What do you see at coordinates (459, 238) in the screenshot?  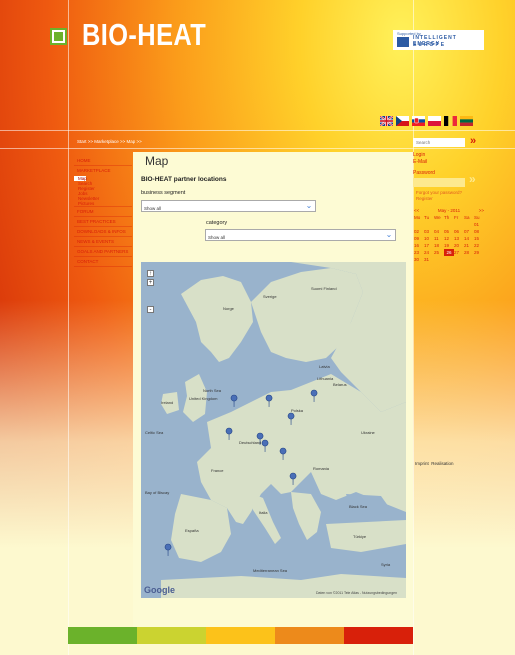 I see `calendar-date: 13` at bounding box center [459, 238].